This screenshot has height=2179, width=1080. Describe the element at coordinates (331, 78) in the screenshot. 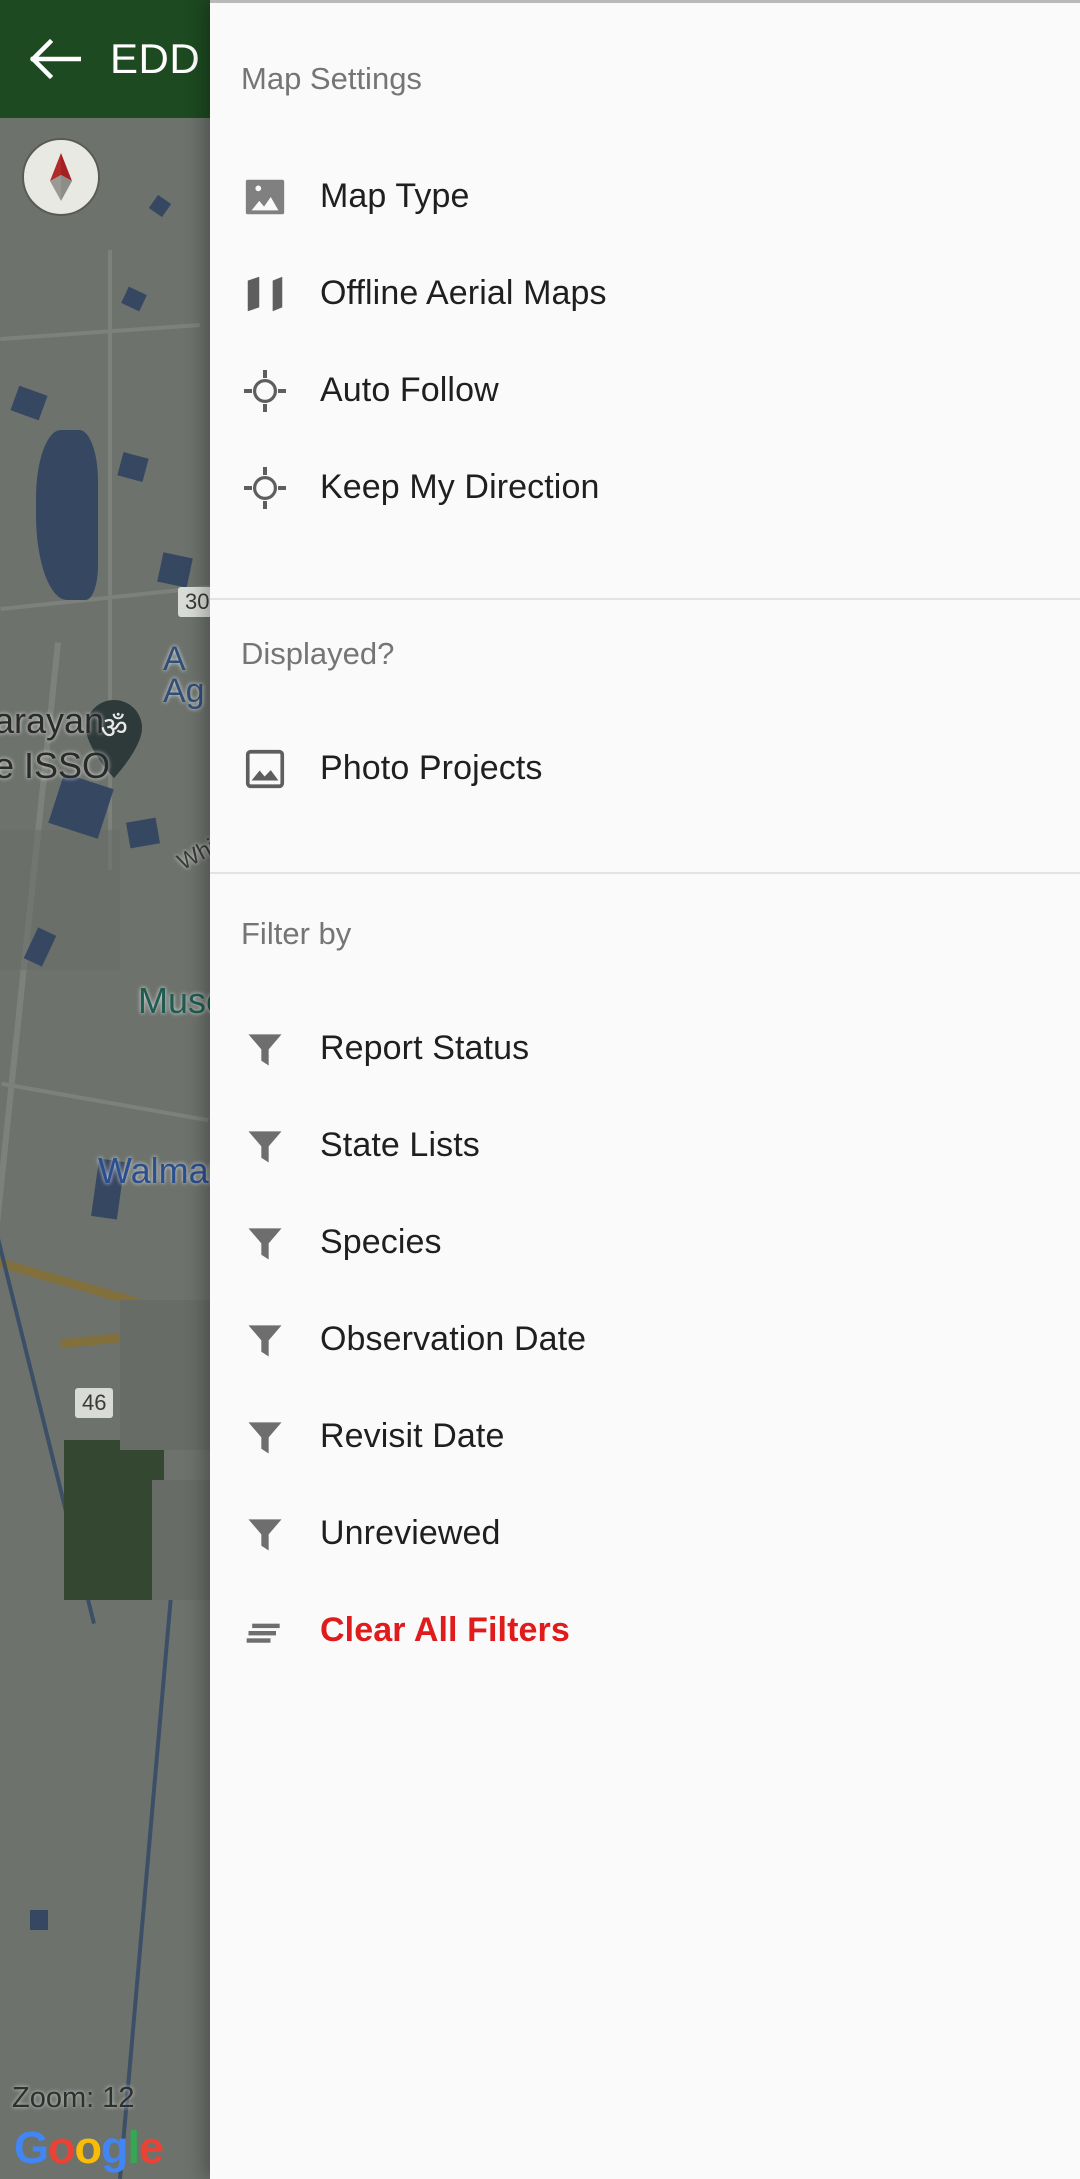

I see `section-header-map-settings: Map Settings` at that location.